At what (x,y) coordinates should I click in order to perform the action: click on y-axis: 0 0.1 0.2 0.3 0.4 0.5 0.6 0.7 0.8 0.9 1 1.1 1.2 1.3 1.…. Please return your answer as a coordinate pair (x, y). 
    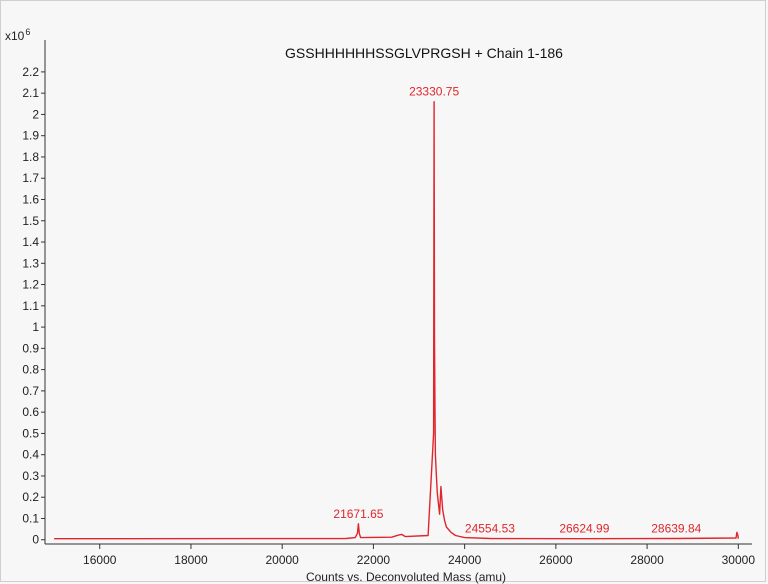
    Looking at the image, I should click on (34, 293).